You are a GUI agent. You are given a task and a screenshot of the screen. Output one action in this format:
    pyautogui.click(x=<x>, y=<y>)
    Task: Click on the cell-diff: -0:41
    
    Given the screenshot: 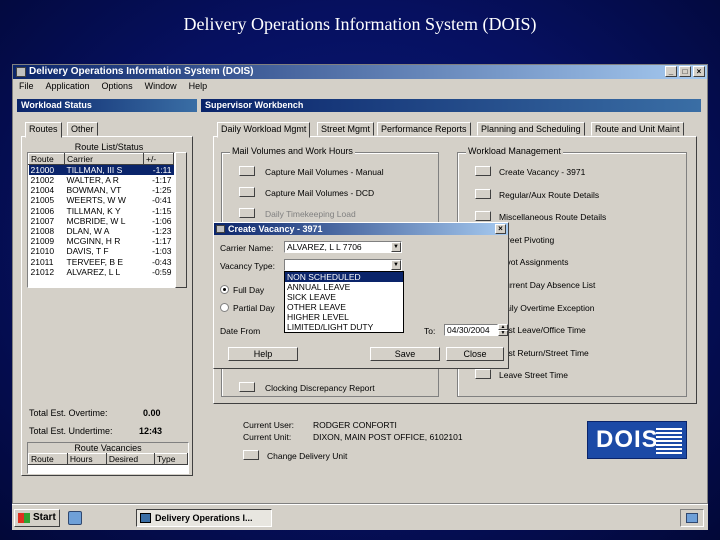 What is the action you would take?
    pyautogui.click(x=162, y=200)
    